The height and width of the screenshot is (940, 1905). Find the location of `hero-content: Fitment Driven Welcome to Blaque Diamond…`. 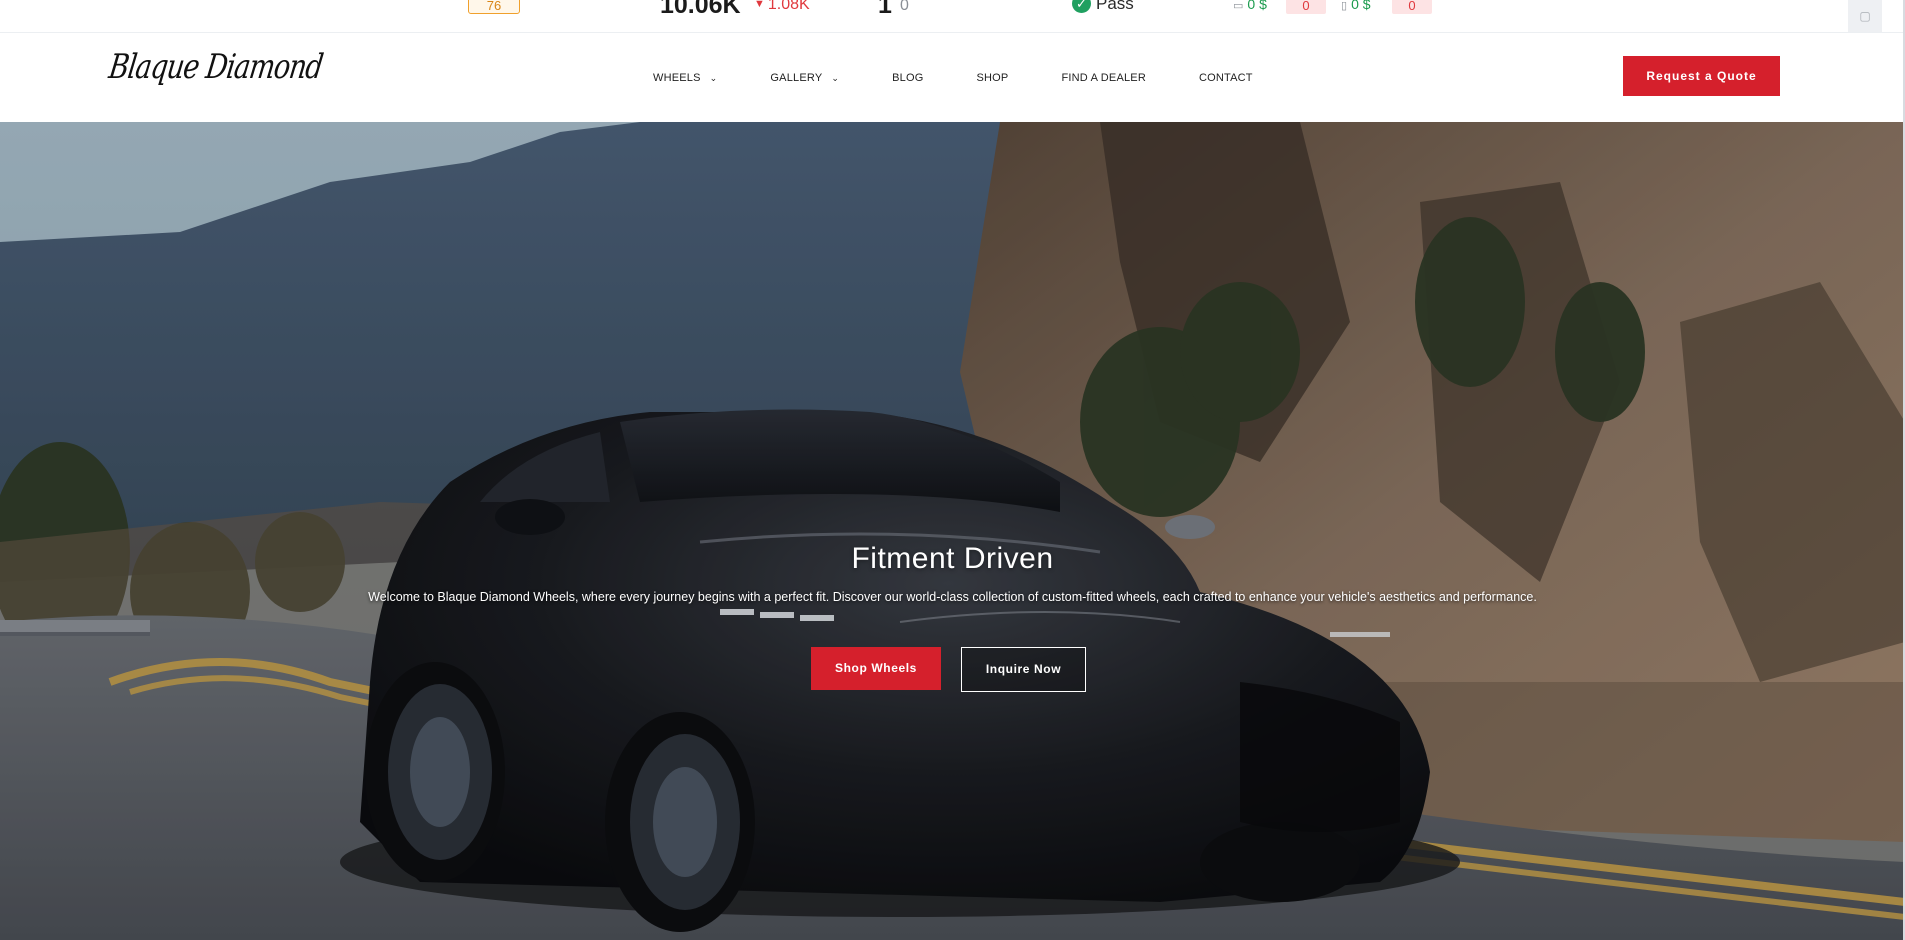

hero-content: Fitment Driven Welcome to Blaque Diamond… is located at coordinates (952, 573).